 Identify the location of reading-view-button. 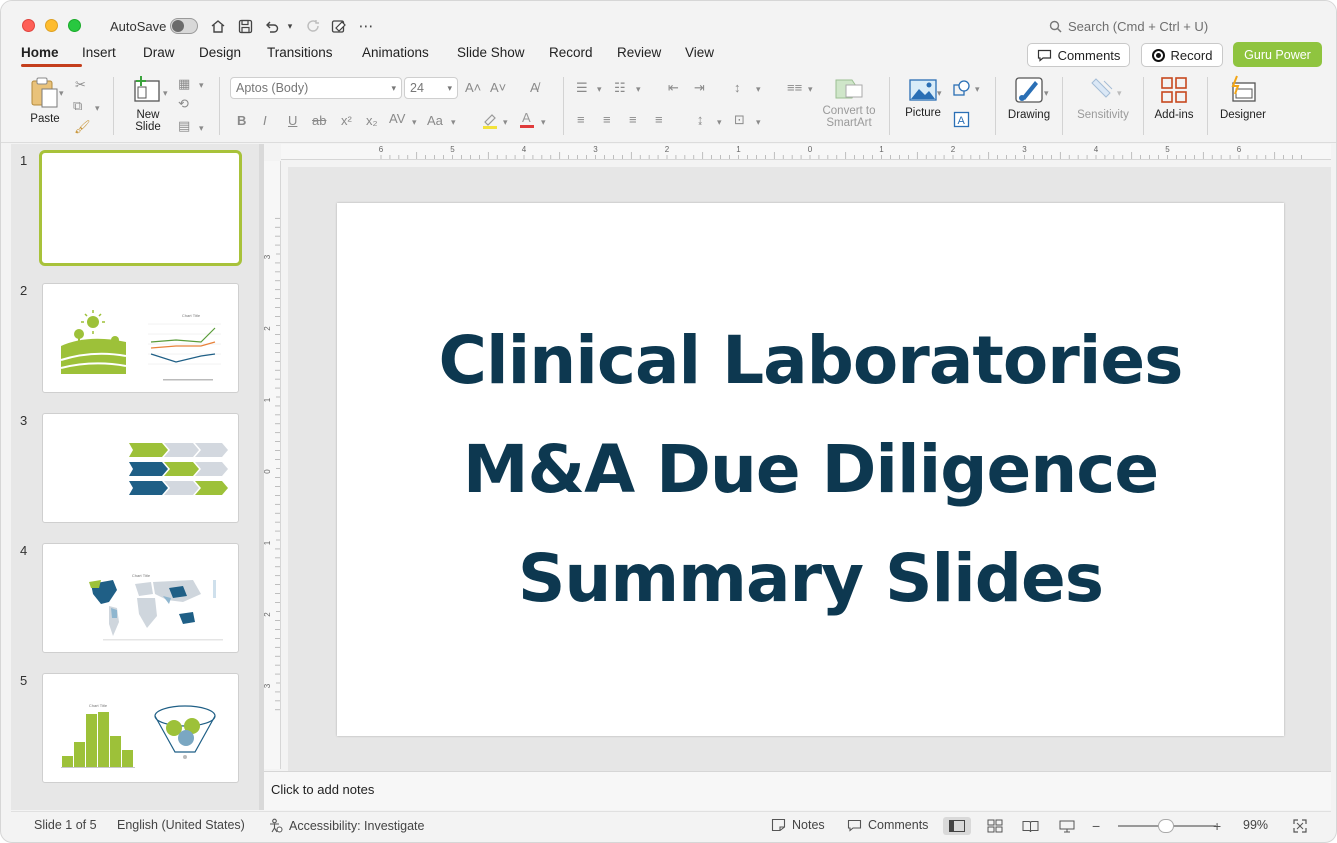
(1030, 826).